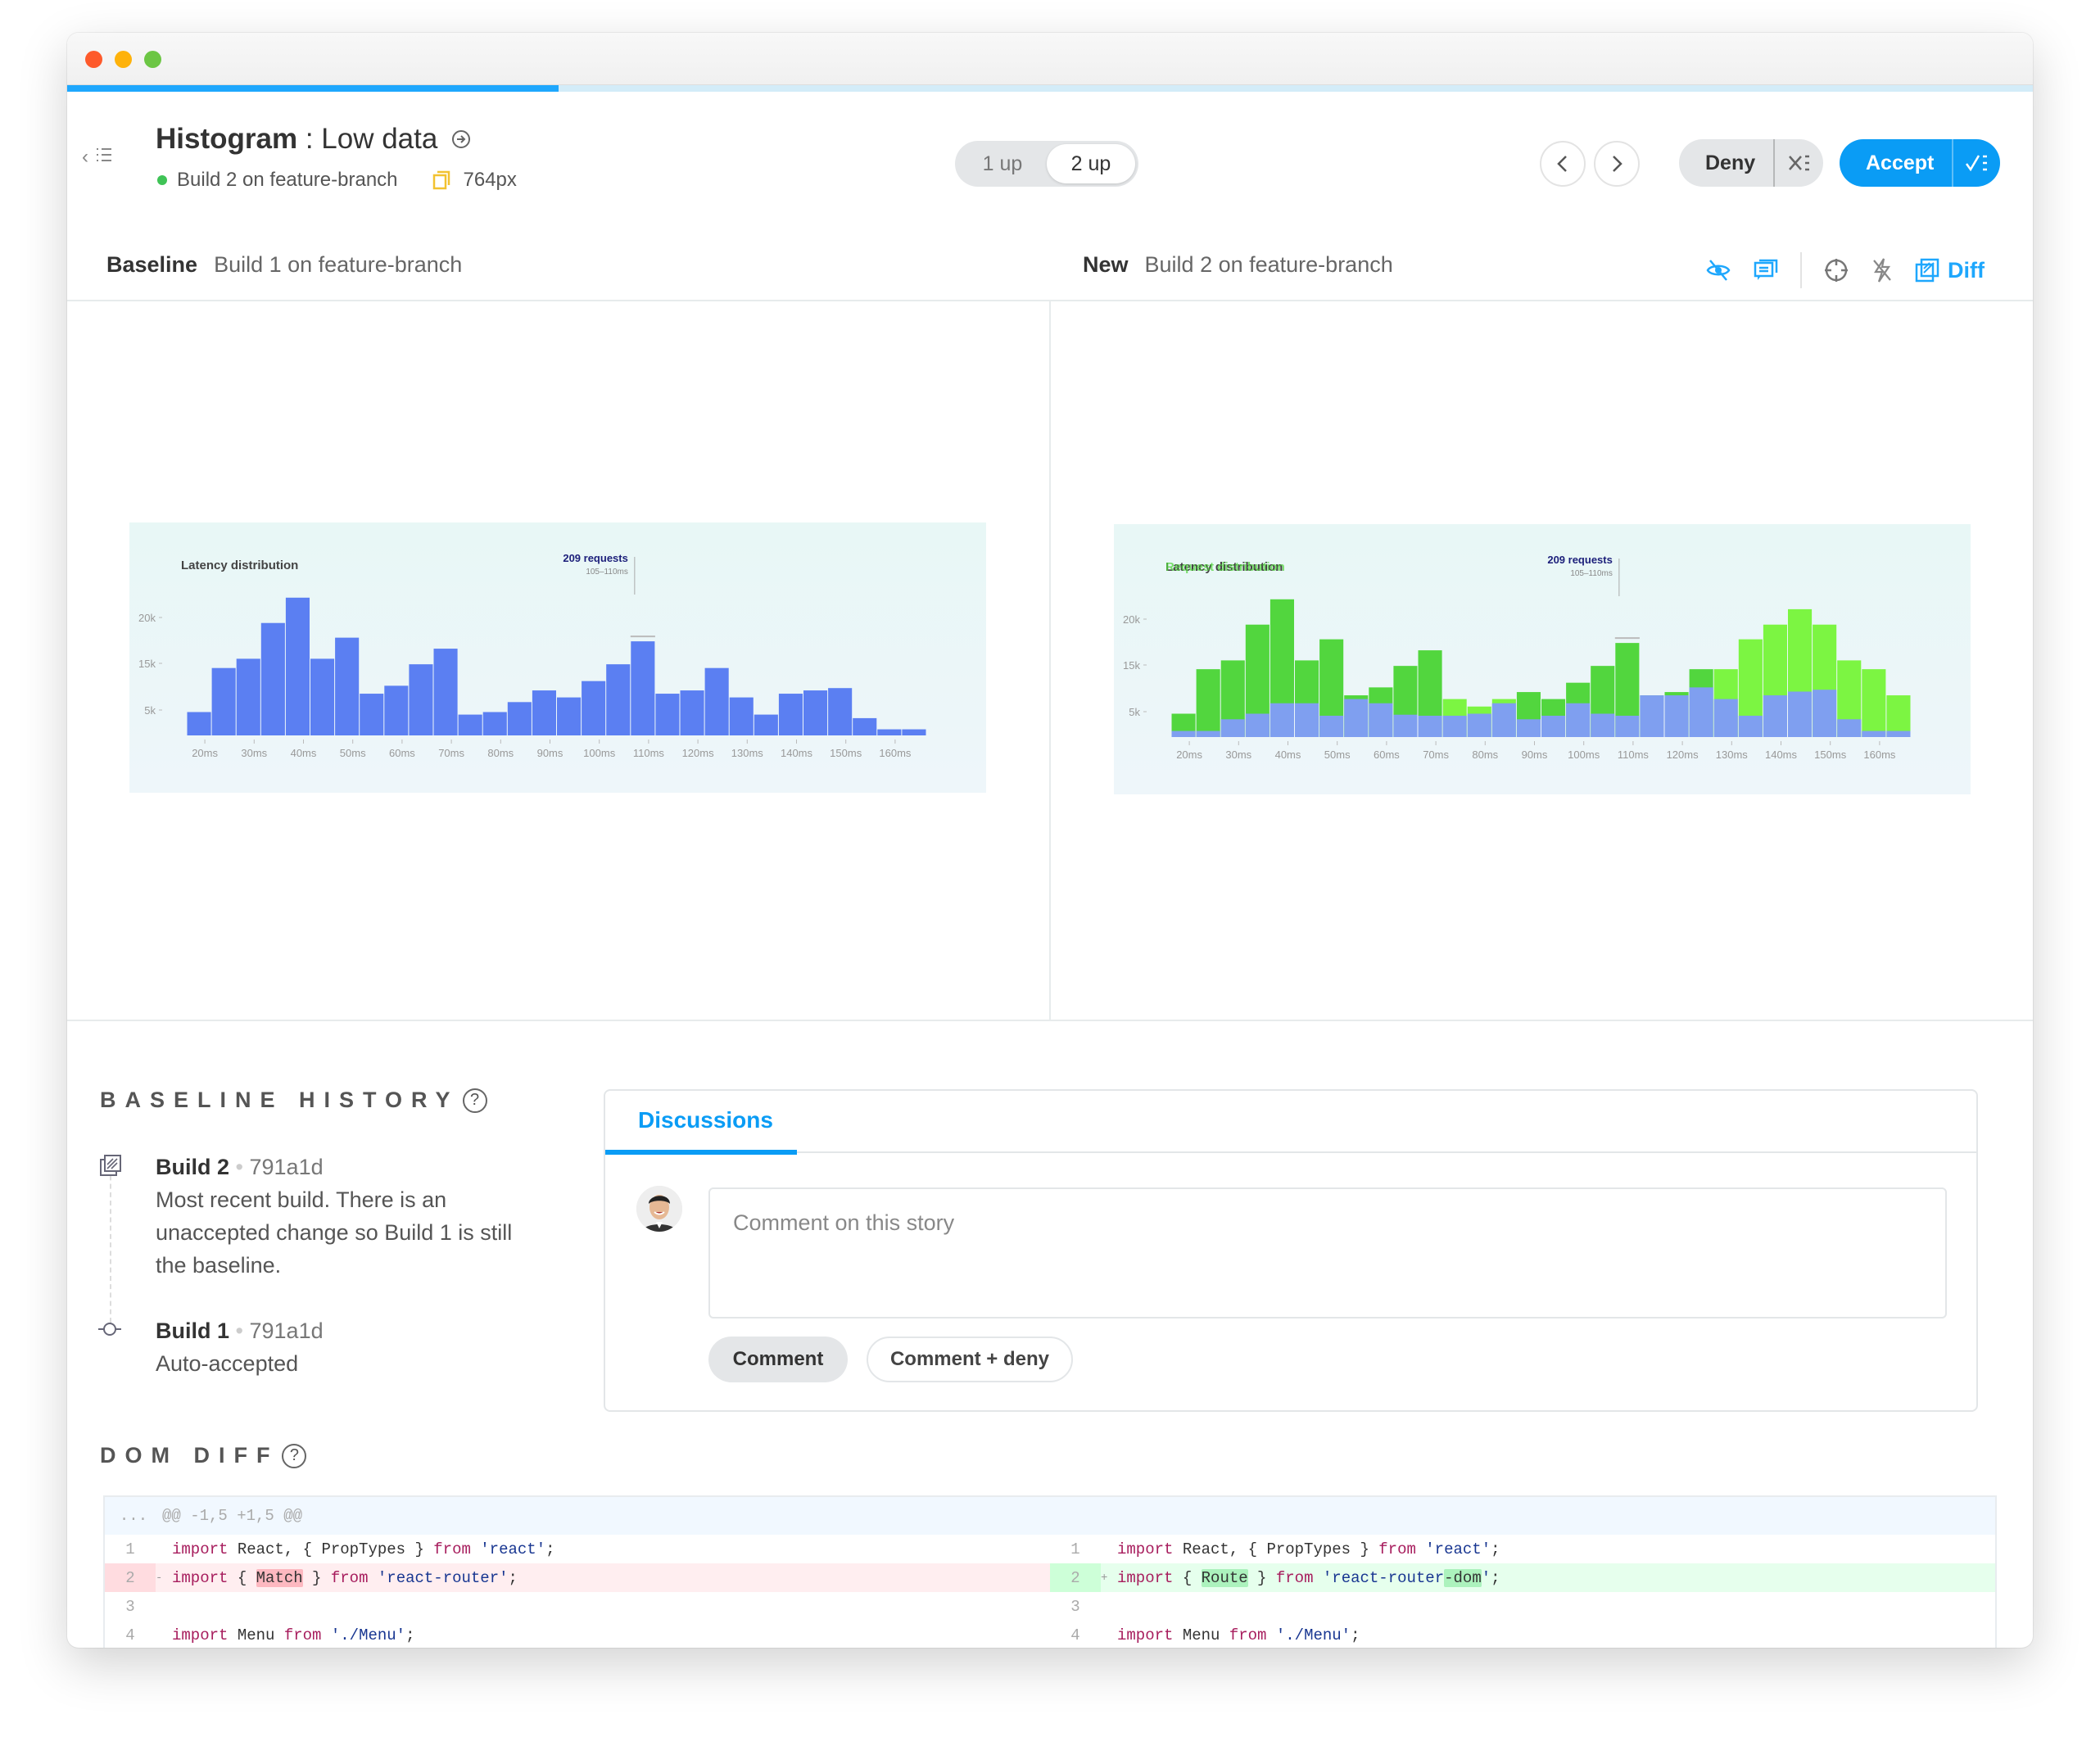  What do you see at coordinates (1718, 270) in the screenshot?
I see `eye-off-icon` at bounding box center [1718, 270].